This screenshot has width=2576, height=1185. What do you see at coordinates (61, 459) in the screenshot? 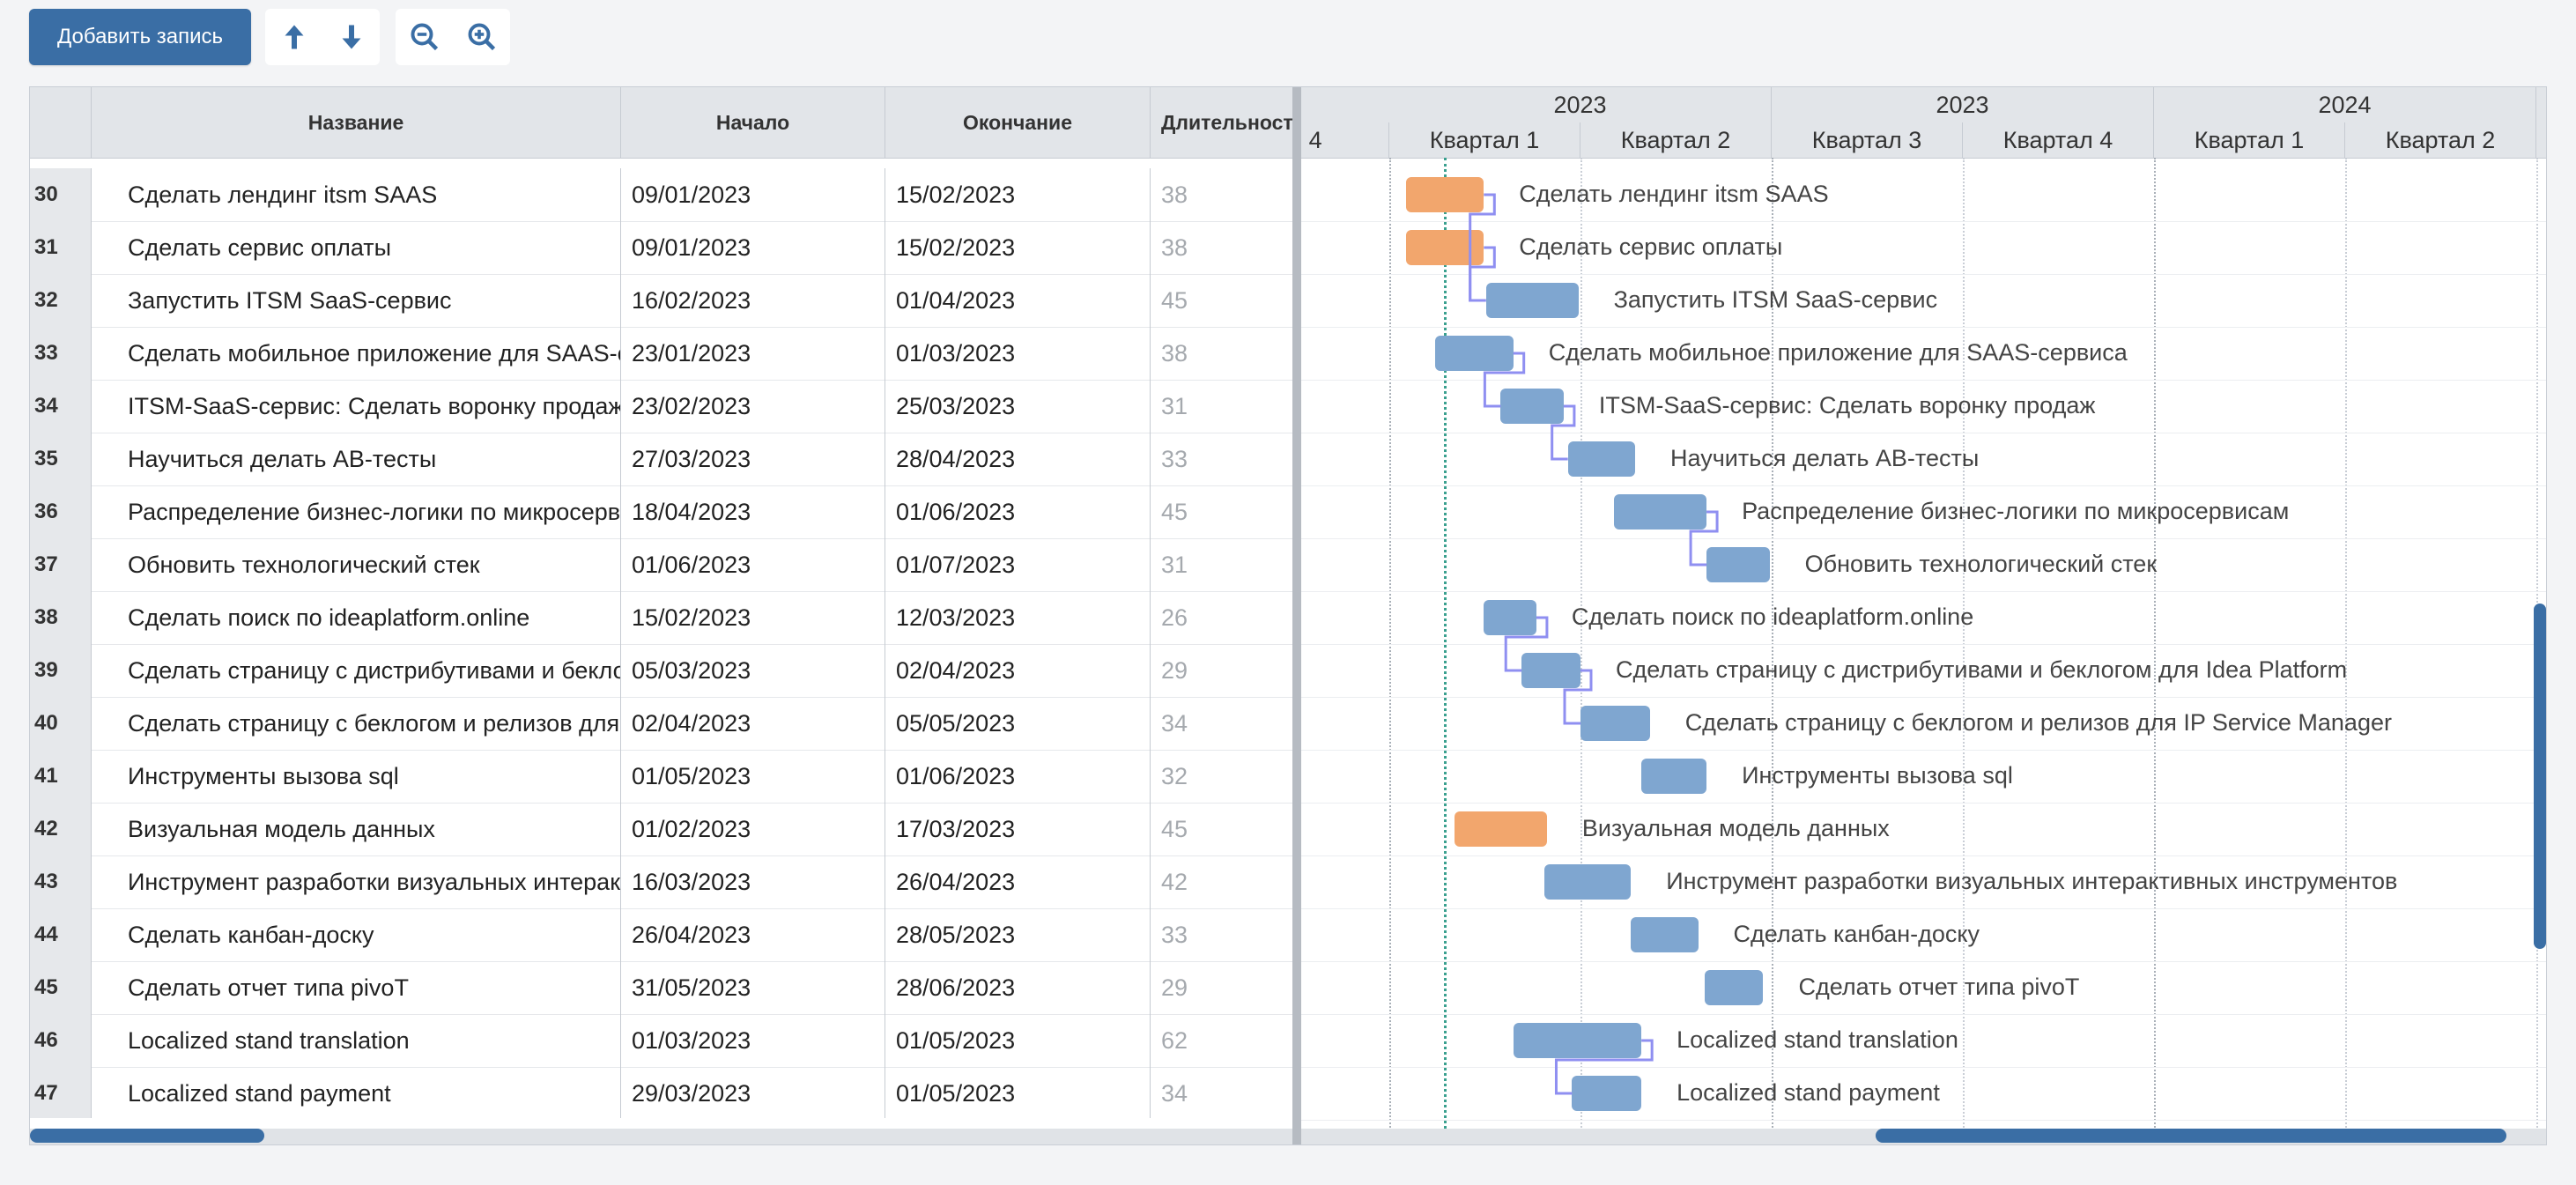
I see `row-number: 35` at bounding box center [61, 459].